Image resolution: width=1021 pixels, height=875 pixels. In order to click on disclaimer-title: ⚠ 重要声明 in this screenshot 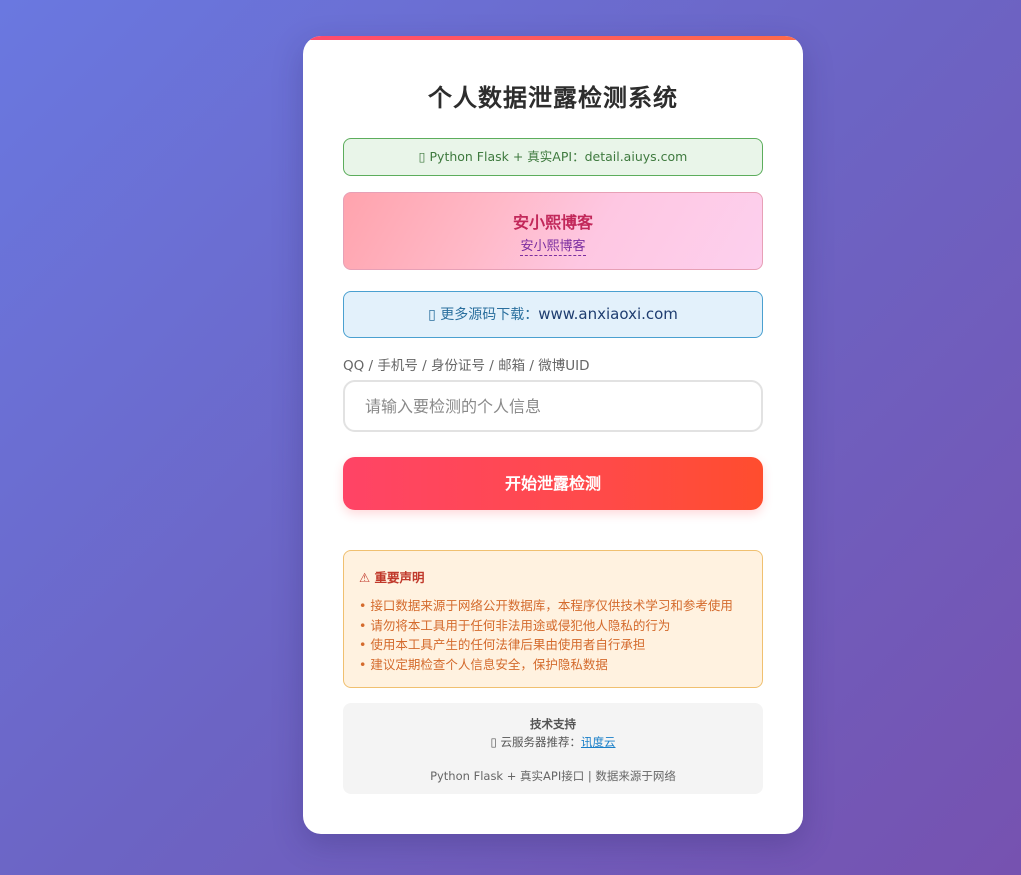, I will do `click(392, 577)`.